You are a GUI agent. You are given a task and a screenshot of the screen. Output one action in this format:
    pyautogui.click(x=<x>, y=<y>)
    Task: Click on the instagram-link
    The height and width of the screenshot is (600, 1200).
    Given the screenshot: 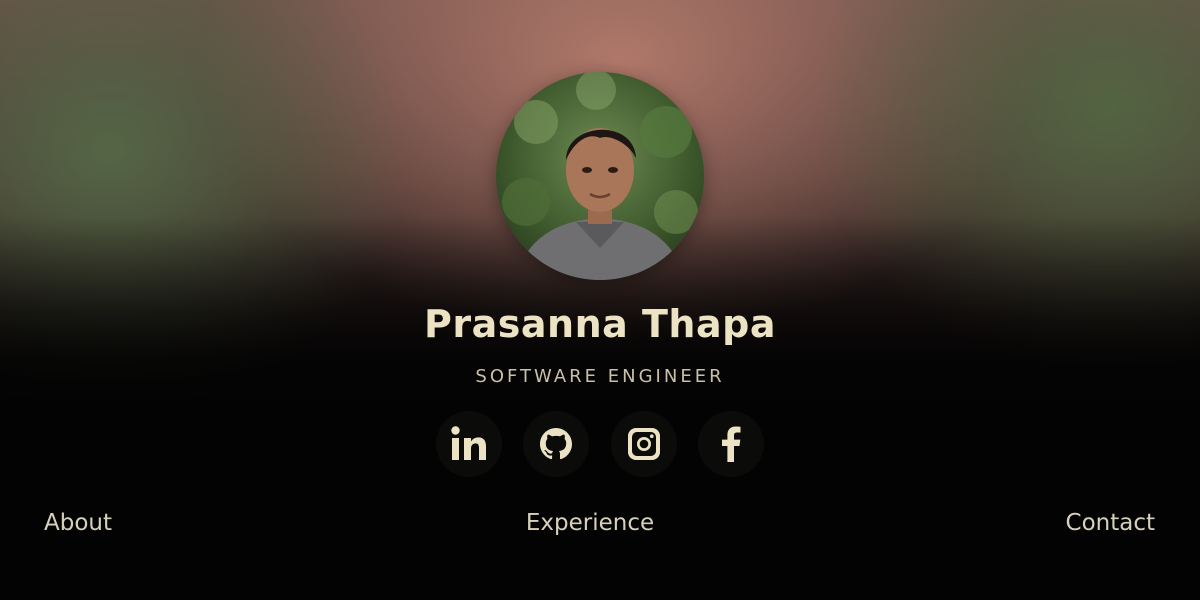 What is the action you would take?
    pyautogui.click(x=643, y=444)
    